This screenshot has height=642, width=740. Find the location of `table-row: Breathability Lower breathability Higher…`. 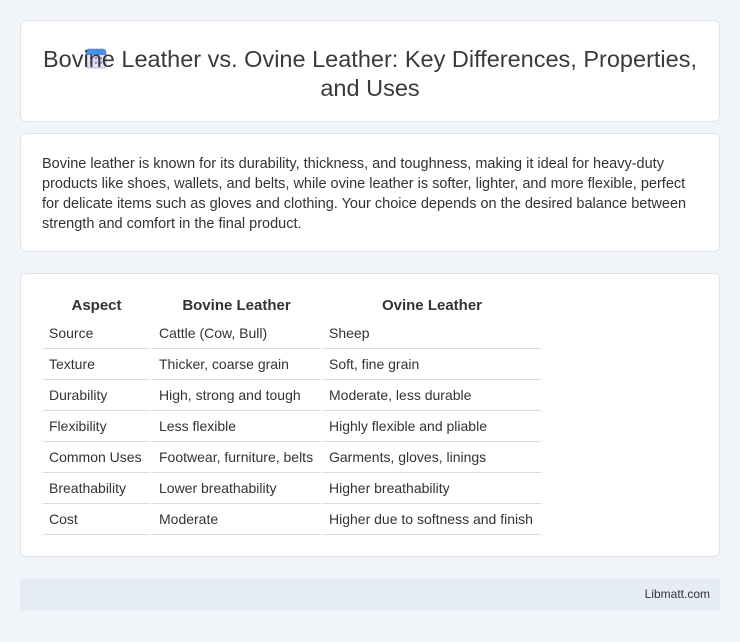

table-row: Breathability Lower breathability Higher… is located at coordinates (292, 488).